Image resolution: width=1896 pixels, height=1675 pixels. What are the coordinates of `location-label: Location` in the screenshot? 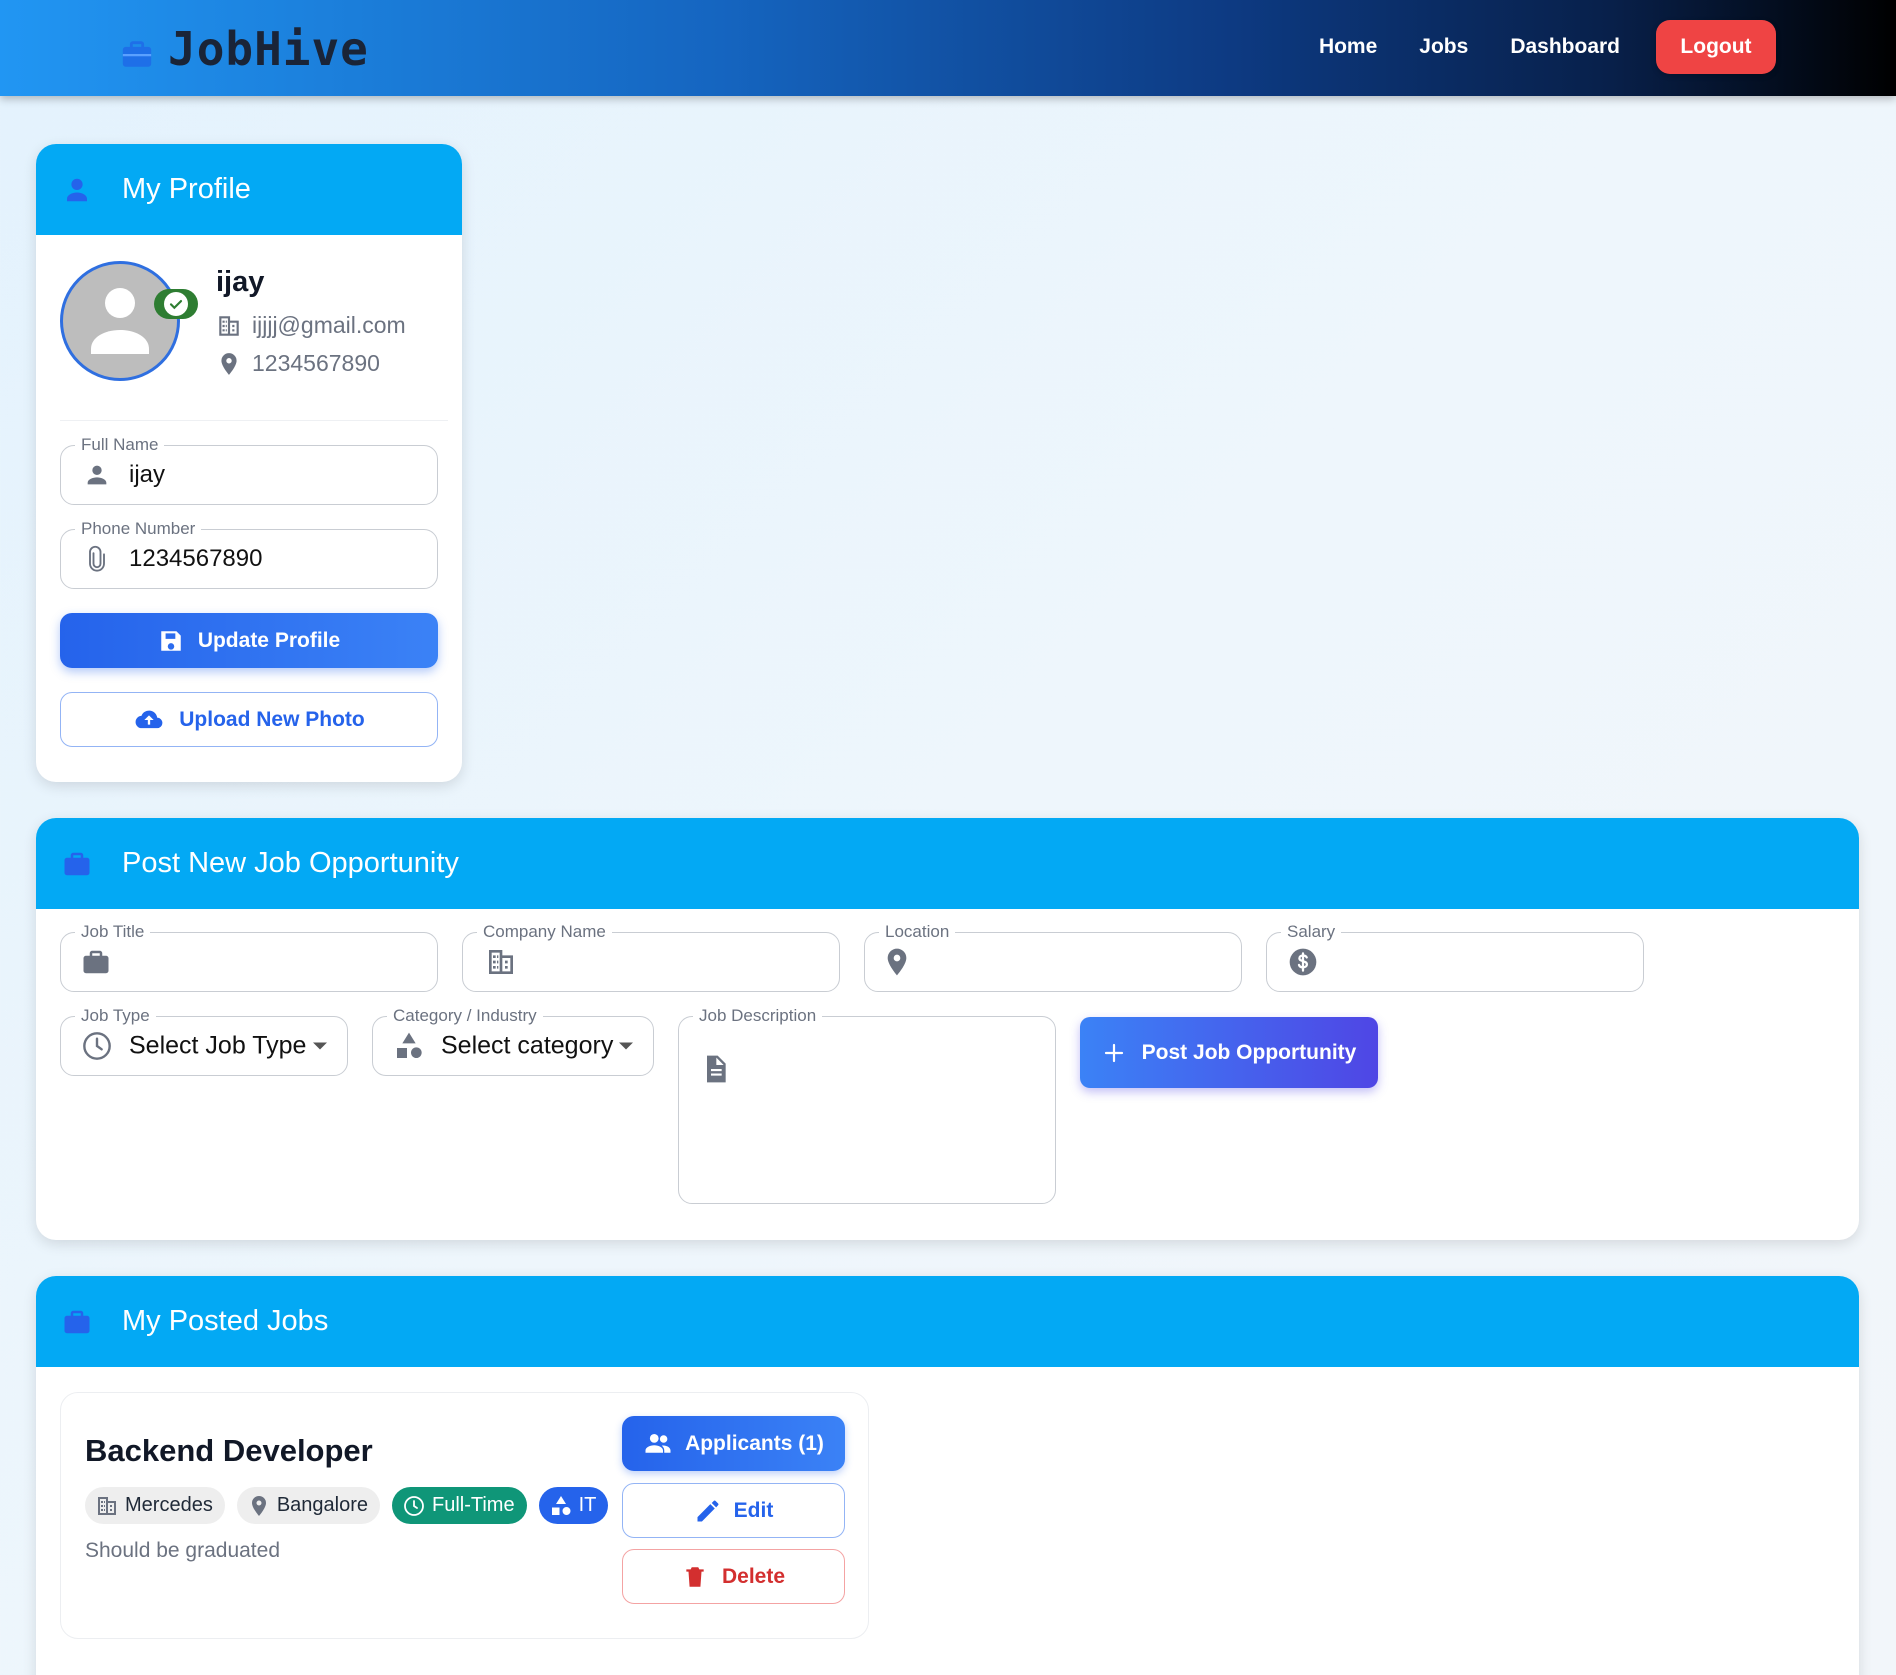 It's located at (917, 932).